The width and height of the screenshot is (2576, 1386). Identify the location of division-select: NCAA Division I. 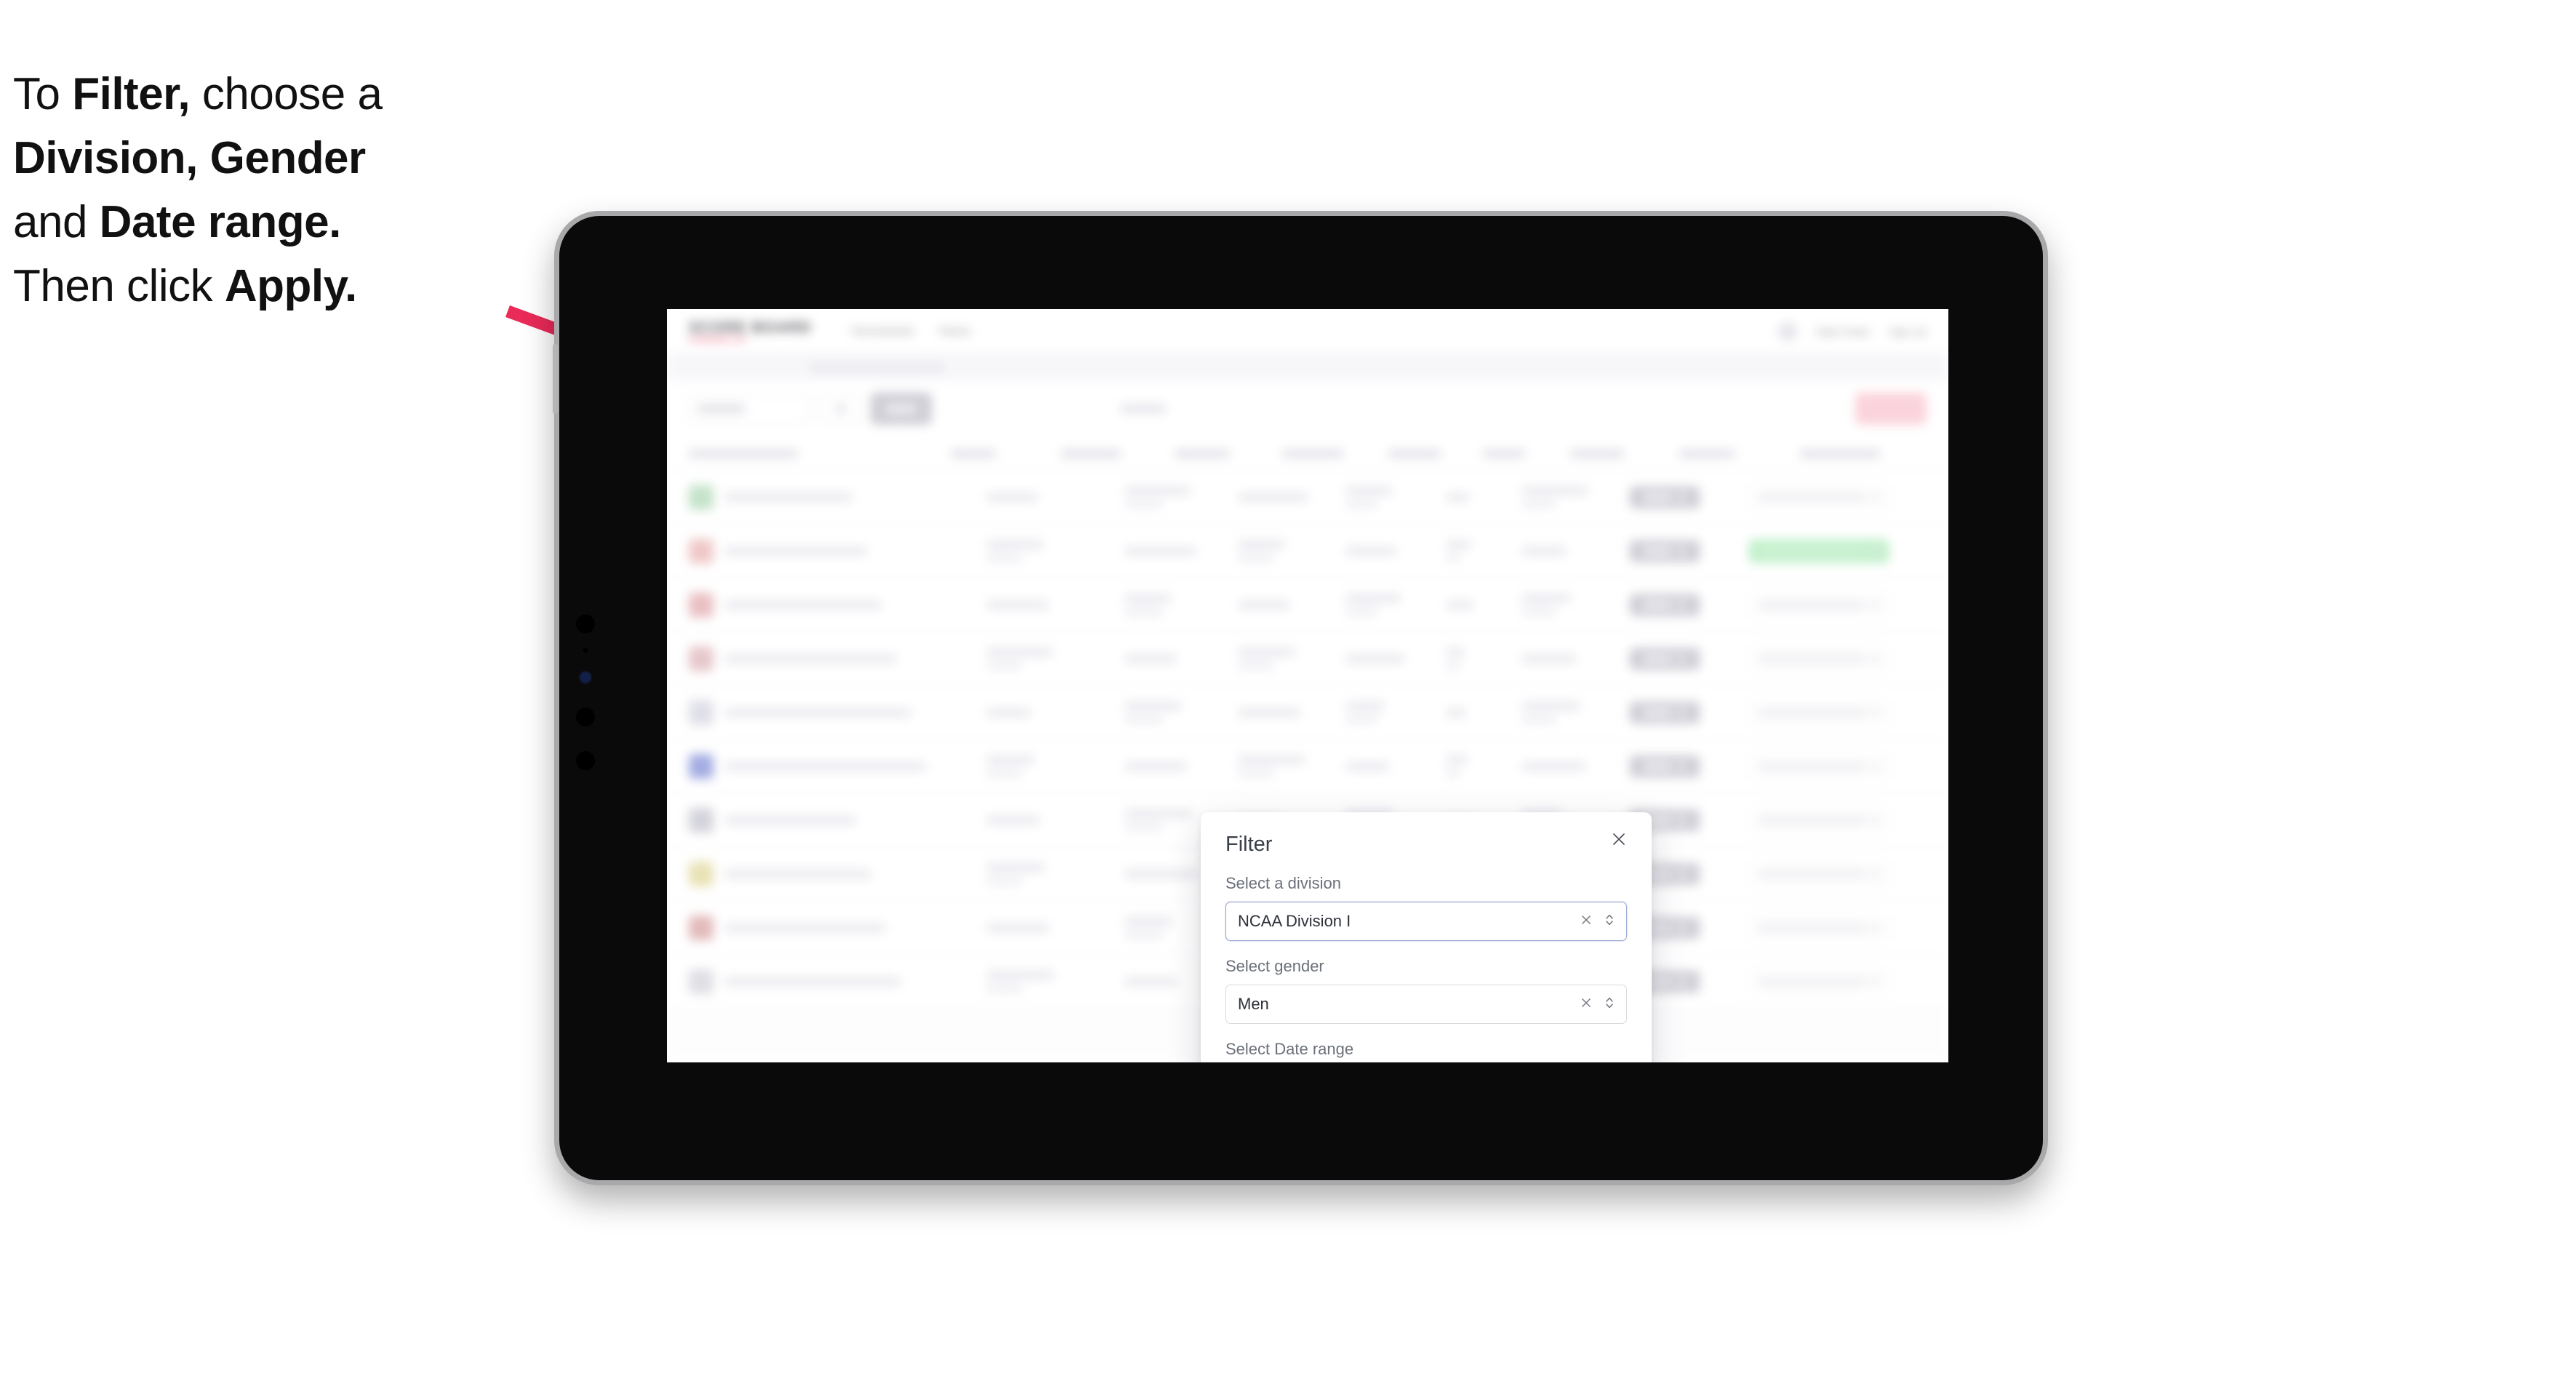
(1426, 922).